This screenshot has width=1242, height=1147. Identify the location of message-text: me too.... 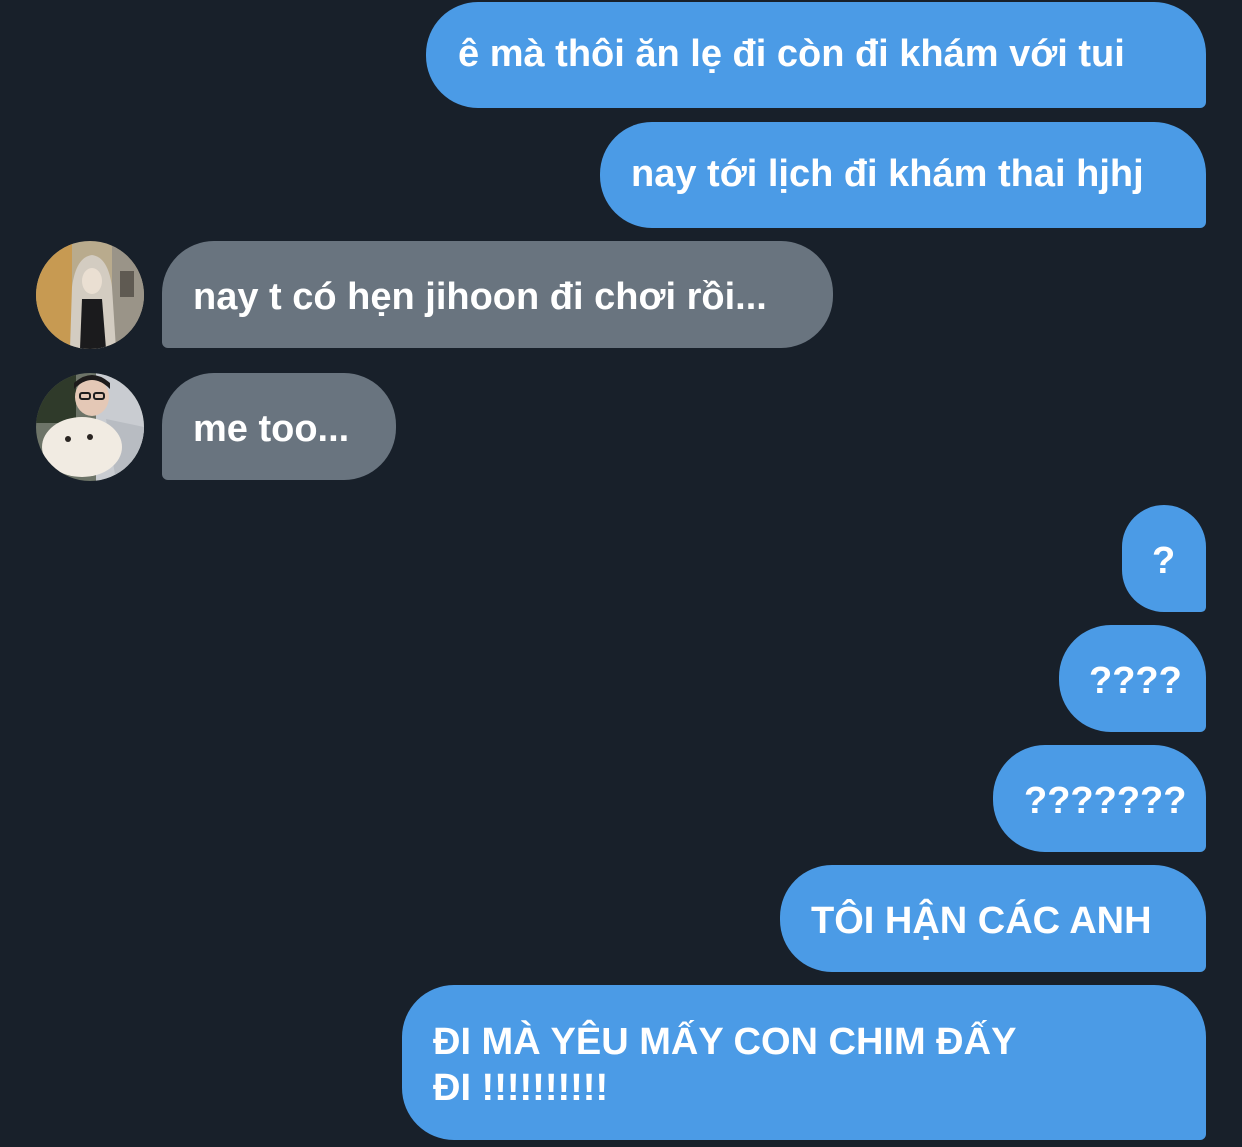
(271, 429).